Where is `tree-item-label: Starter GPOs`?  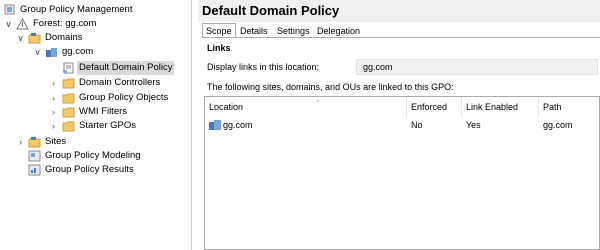
tree-item-label: Starter GPOs is located at coordinates (108, 125).